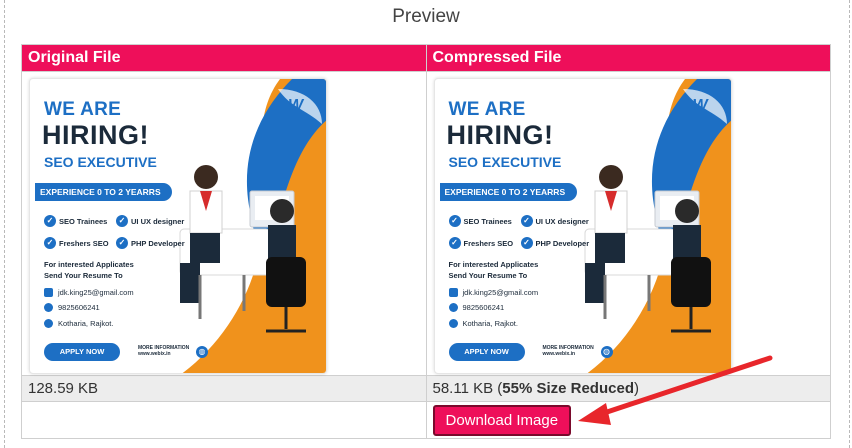  I want to click on size-reduction: 55% Size Reduced, so click(568, 388).